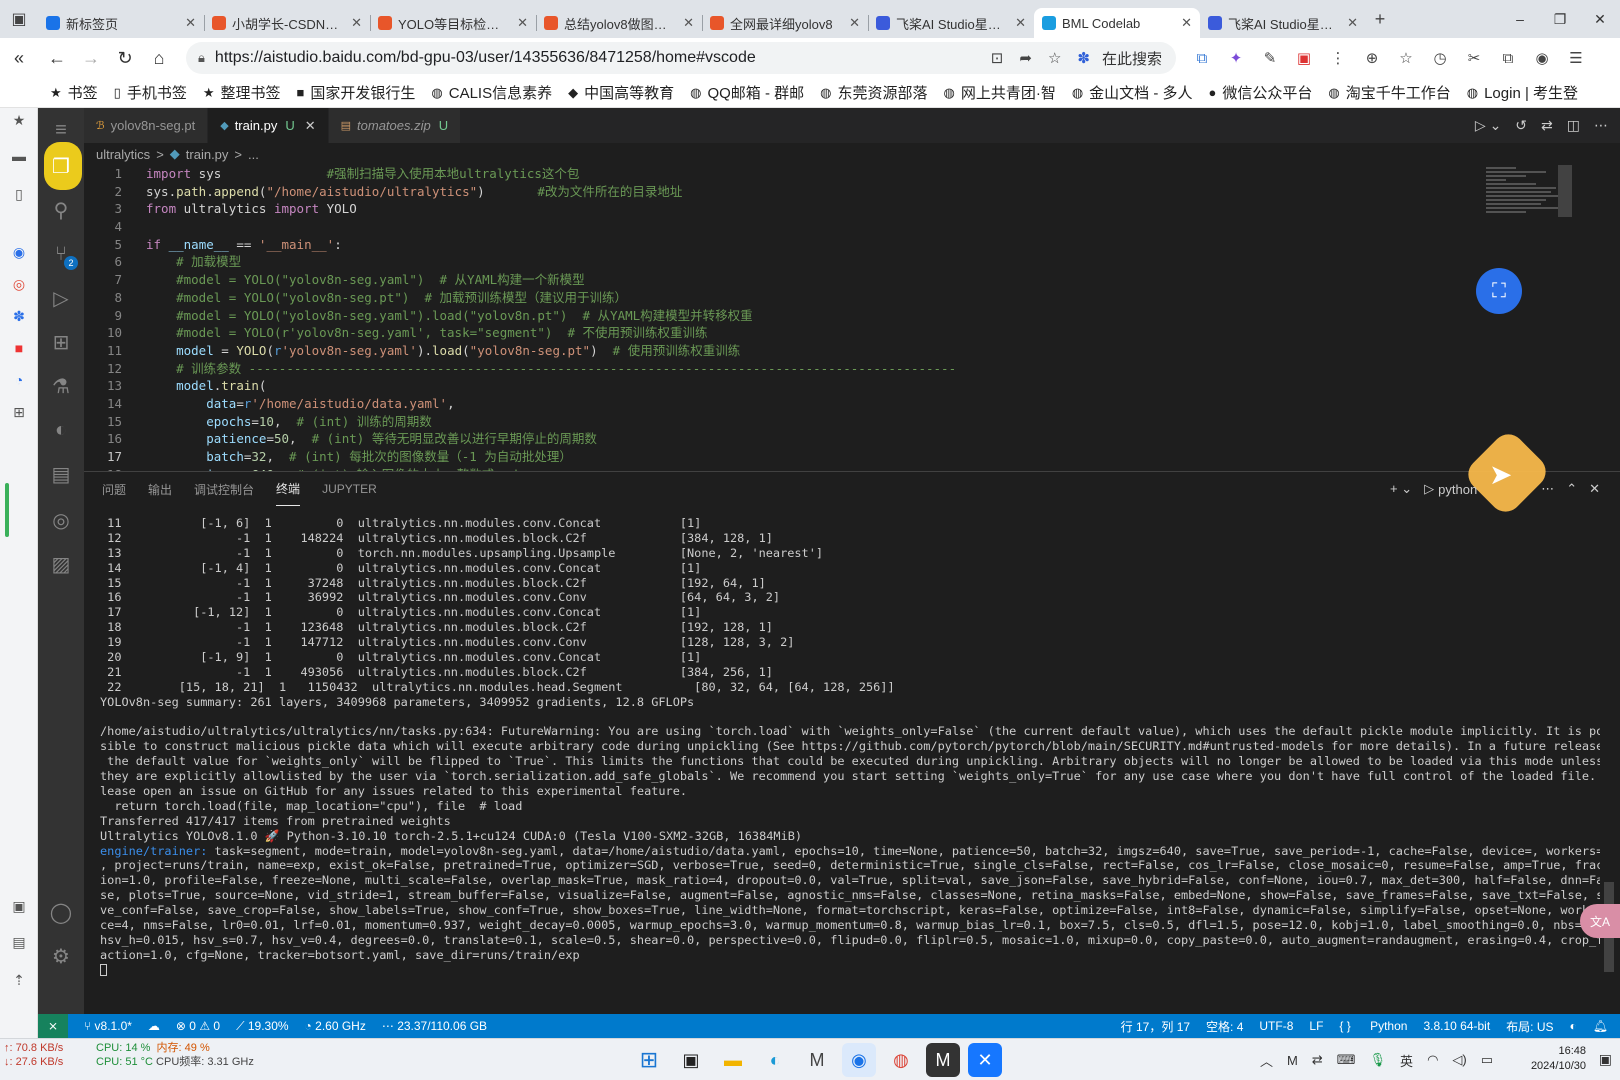 The width and height of the screenshot is (1620, 1080). What do you see at coordinates (108, 1026) in the screenshot?
I see `git-branch: ⑂ v8.1.0*` at bounding box center [108, 1026].